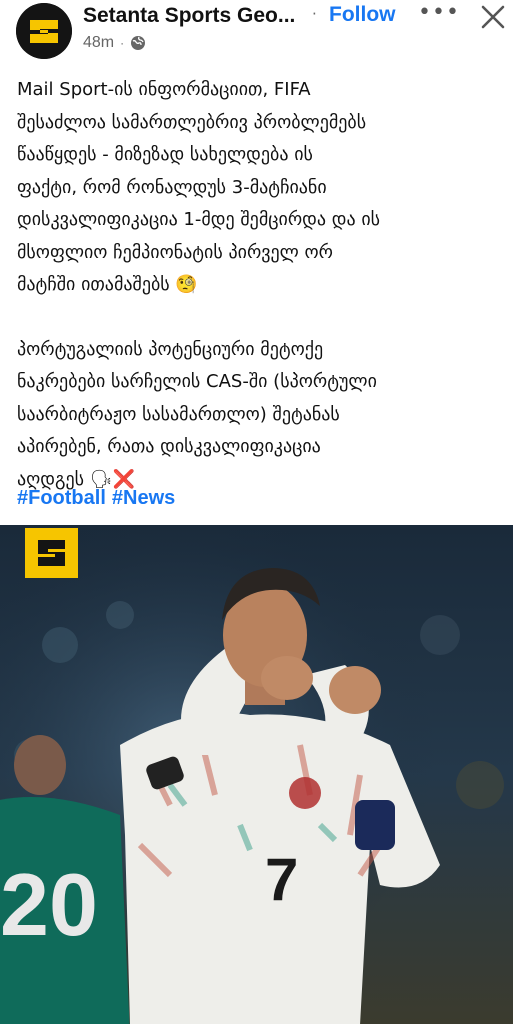 This screenshot has width=513, height=1024. What do you see at coordinates (99, 42) in the screenshot?
I see `post-time: 48m` at bounding box center [99, 42].